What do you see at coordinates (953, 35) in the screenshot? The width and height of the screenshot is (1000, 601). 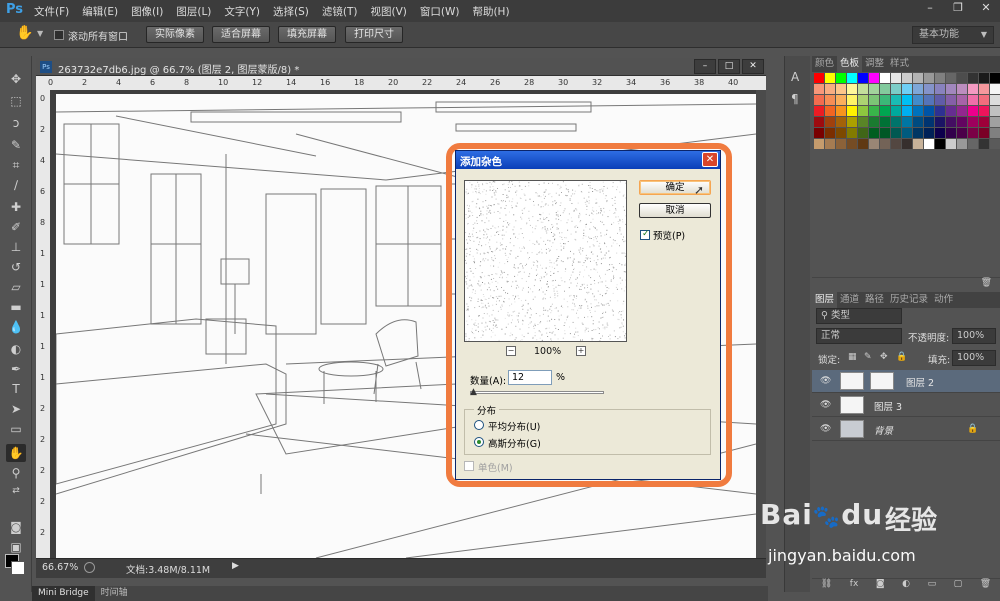 I see `workspace-select: 基本功能 ▼` at bounding box center [953, 35].